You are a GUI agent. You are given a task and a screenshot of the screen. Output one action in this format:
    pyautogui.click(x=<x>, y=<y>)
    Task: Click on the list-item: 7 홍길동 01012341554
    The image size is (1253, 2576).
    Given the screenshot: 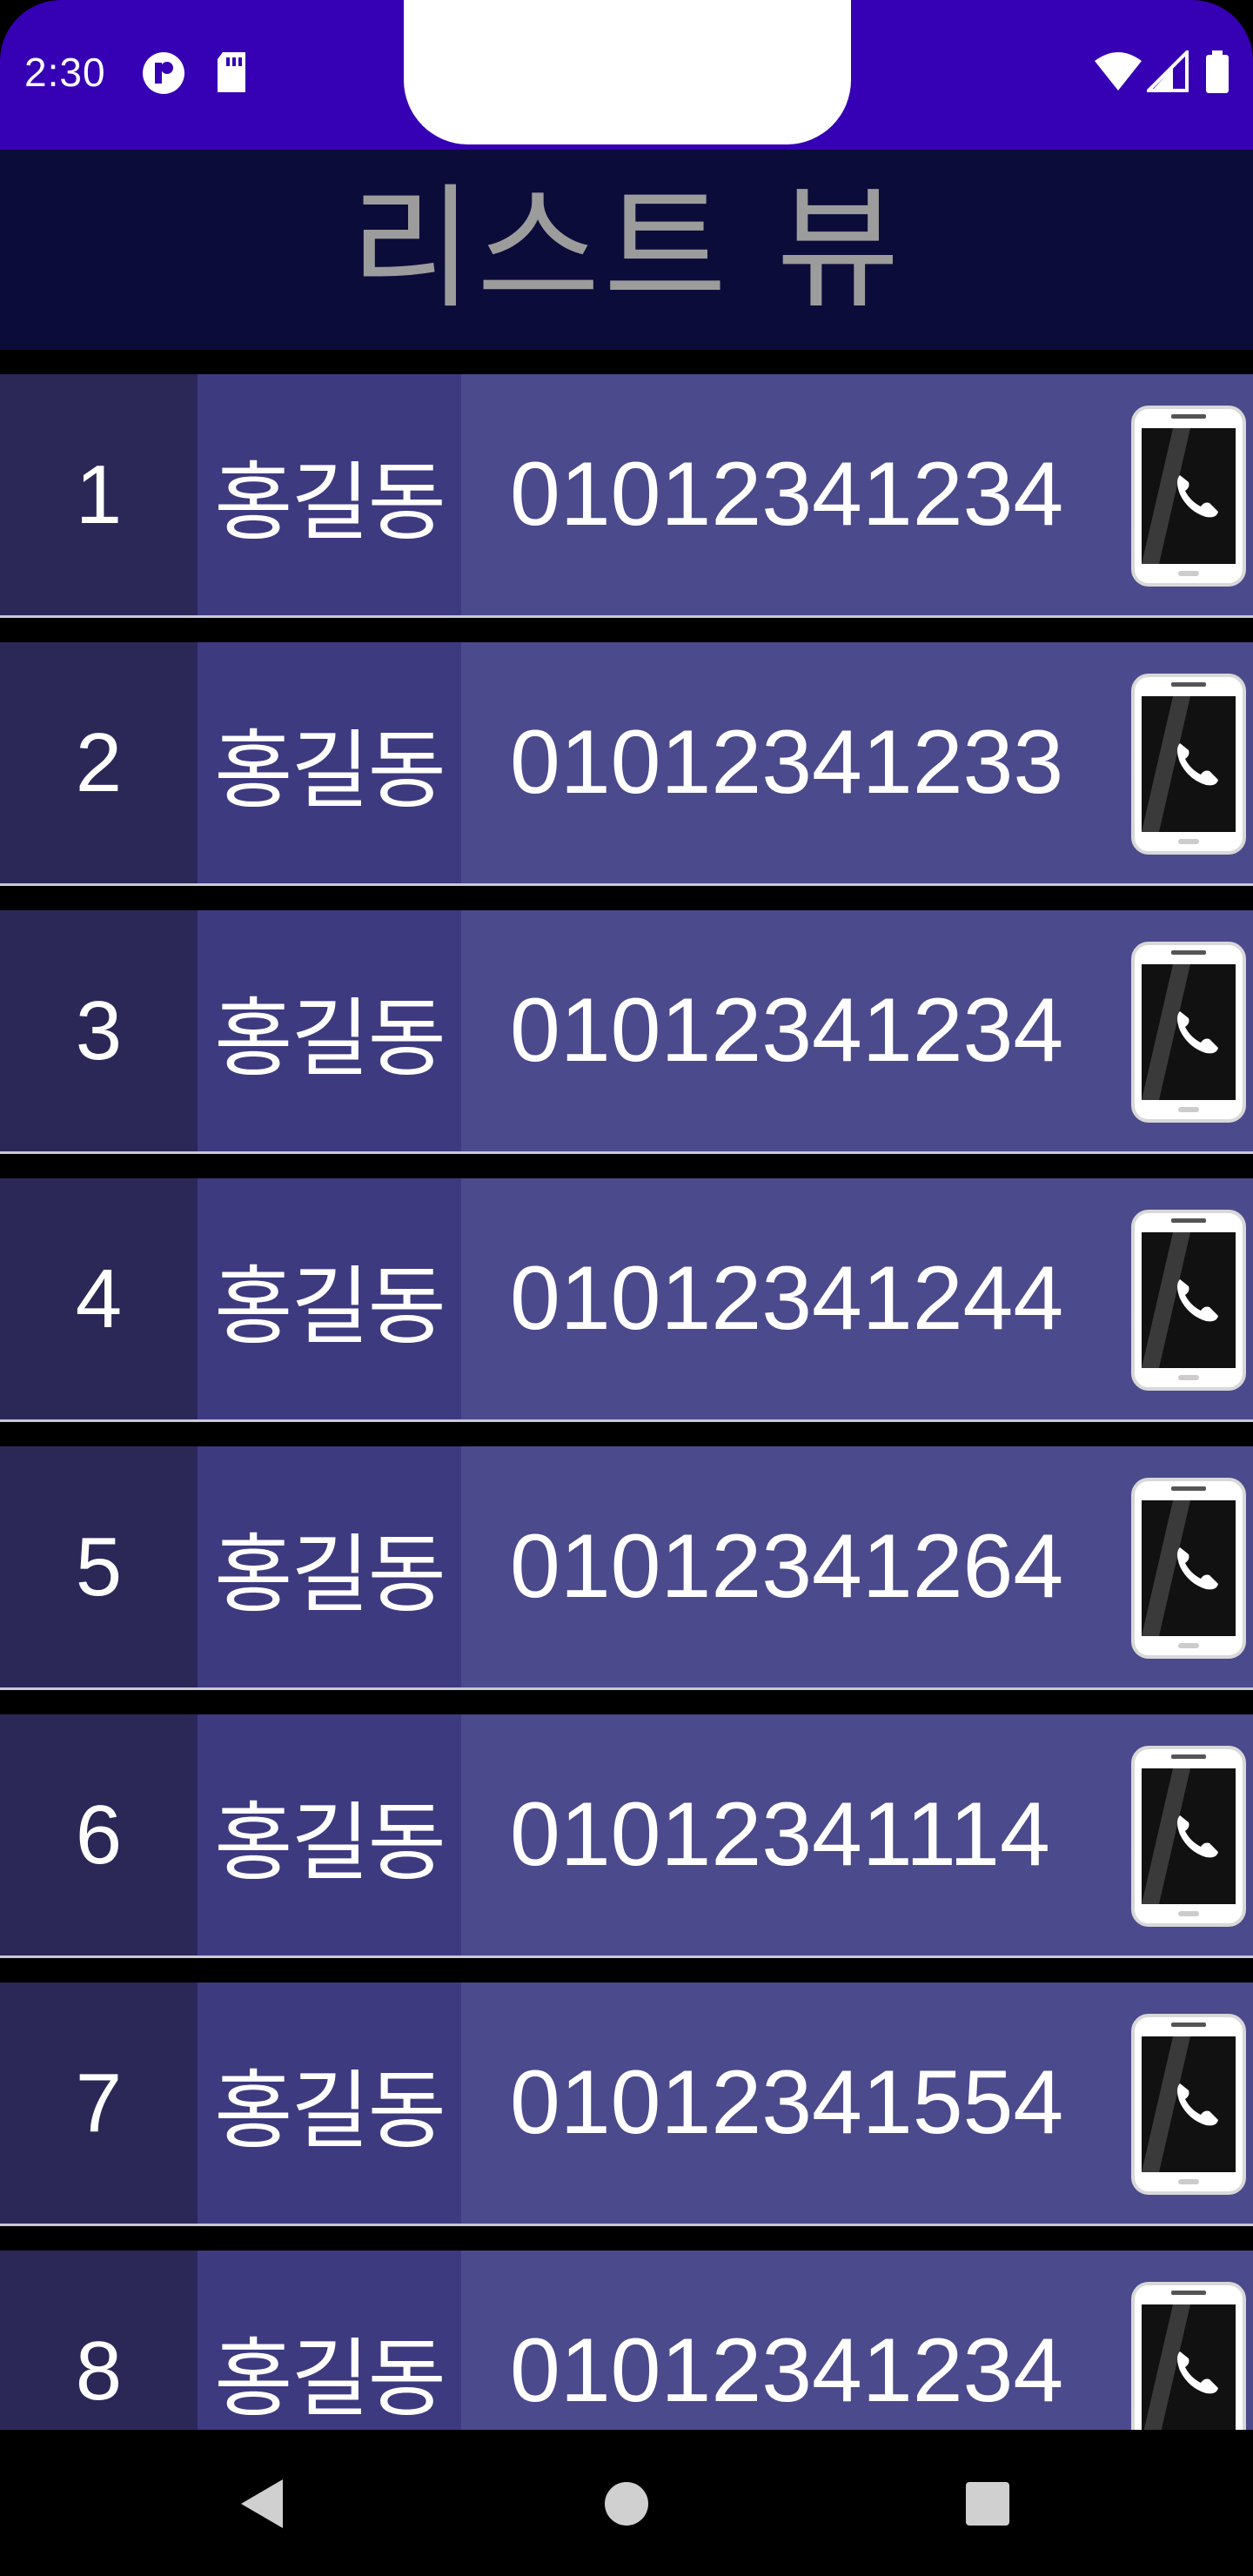 What is the action you would take?
    pyautogui.click(x=626, y=2104)
    